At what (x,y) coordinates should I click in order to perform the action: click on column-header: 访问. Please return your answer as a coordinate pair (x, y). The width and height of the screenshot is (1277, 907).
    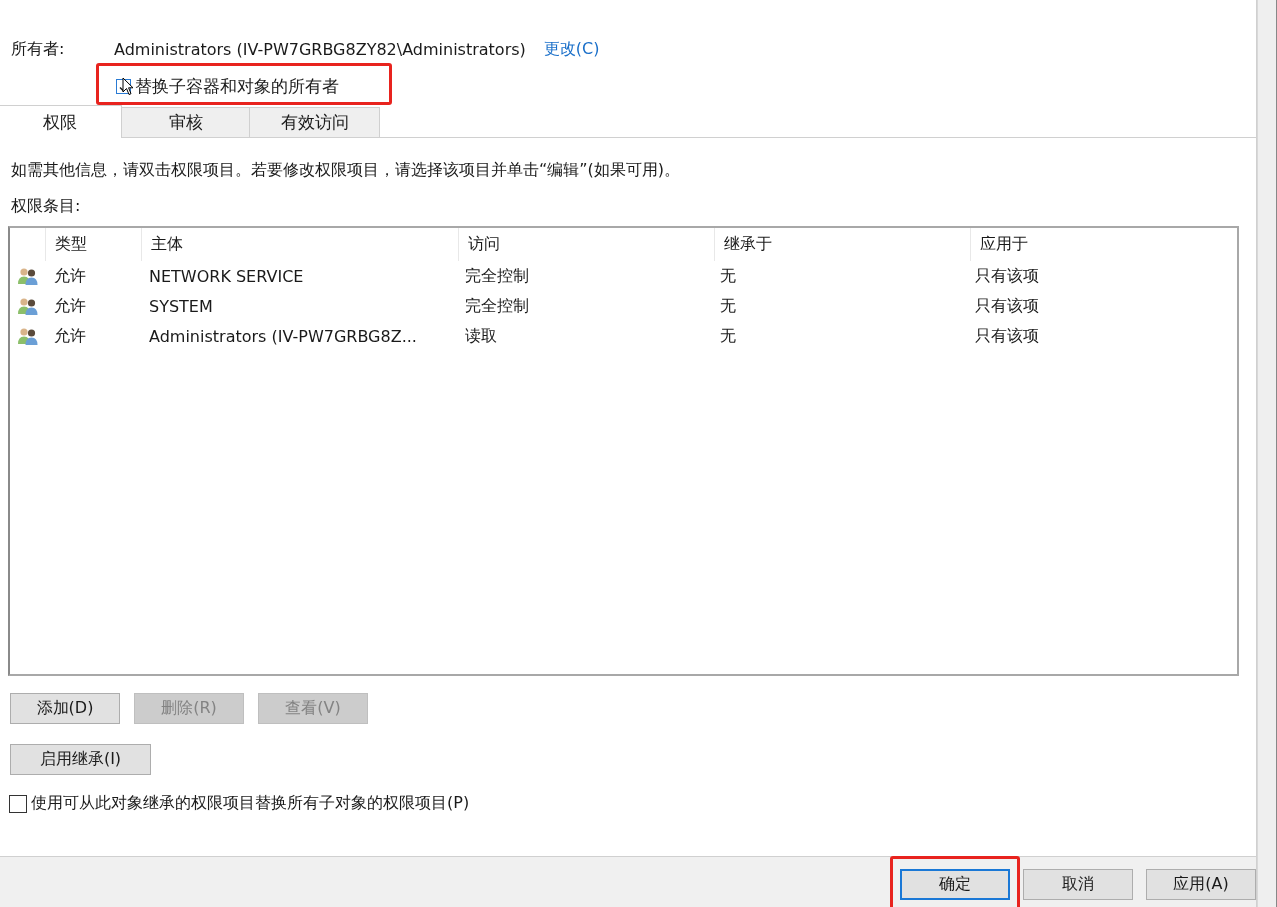
    Looking at the image, I should click on (586, 244).